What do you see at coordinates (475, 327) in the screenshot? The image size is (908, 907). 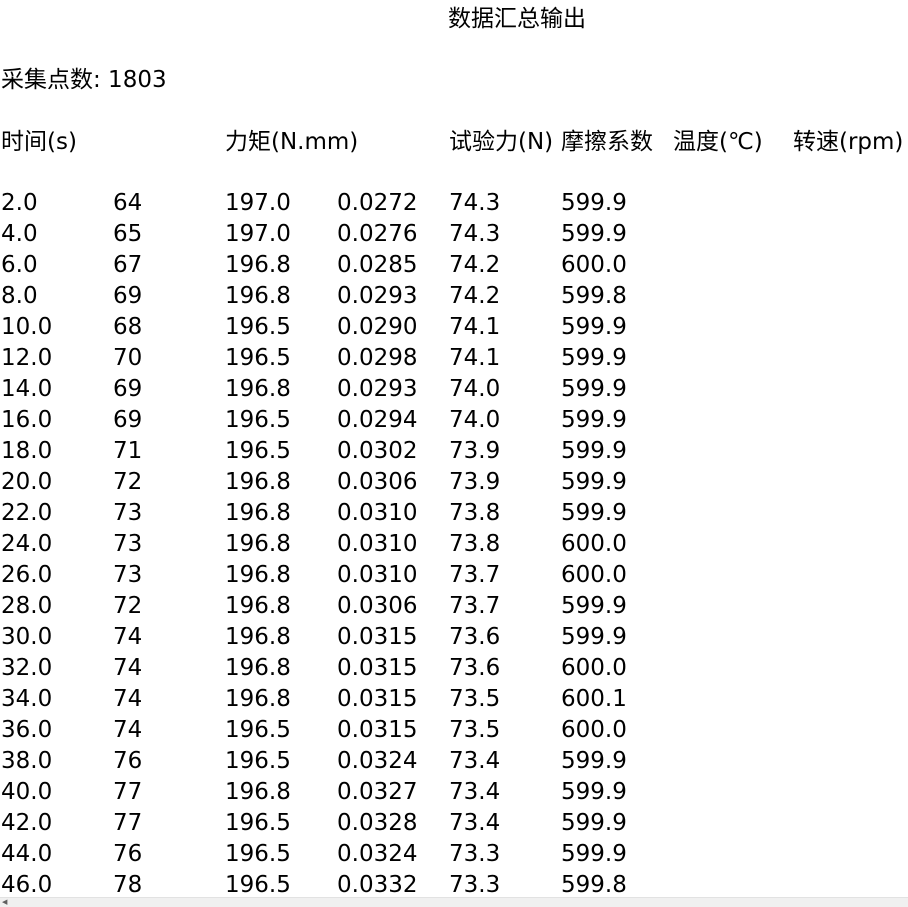 I see `cell-test-force: 74.1` at bounding box center [475, 327].